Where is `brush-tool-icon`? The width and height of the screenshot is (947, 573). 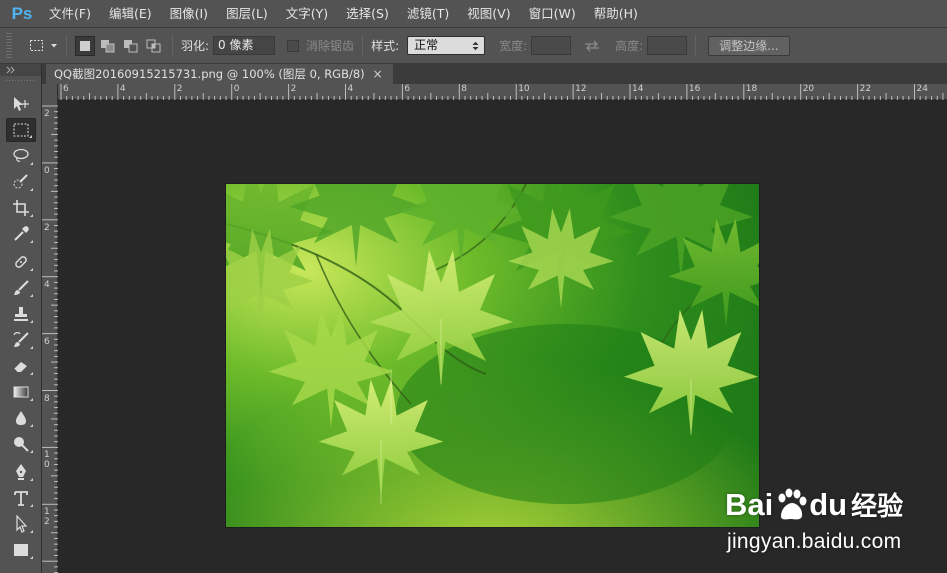
brush-tool-icon is located at coordinates (21, 287).